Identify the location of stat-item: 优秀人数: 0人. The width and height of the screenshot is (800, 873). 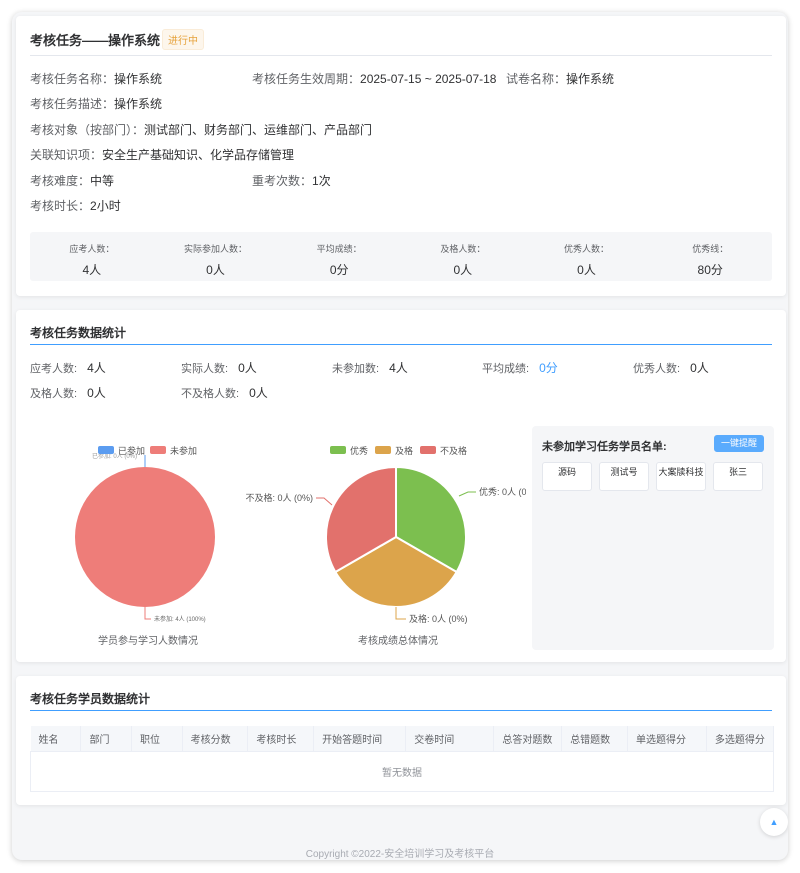
(671, 368).